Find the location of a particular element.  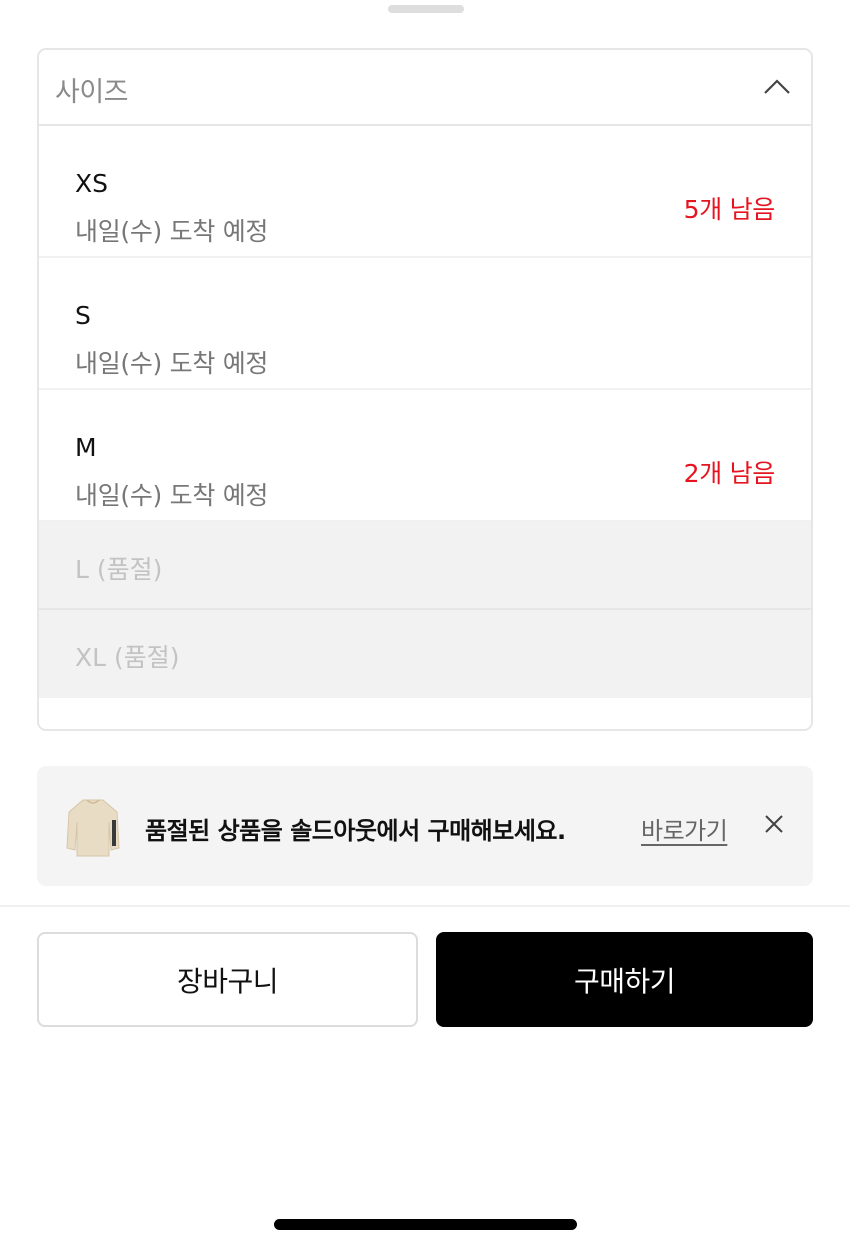

soldout-promo-banner: 품절된 상품을 솔드아웃에서 구매해보세요. 바로가기 is located at coordinates (425, 826).